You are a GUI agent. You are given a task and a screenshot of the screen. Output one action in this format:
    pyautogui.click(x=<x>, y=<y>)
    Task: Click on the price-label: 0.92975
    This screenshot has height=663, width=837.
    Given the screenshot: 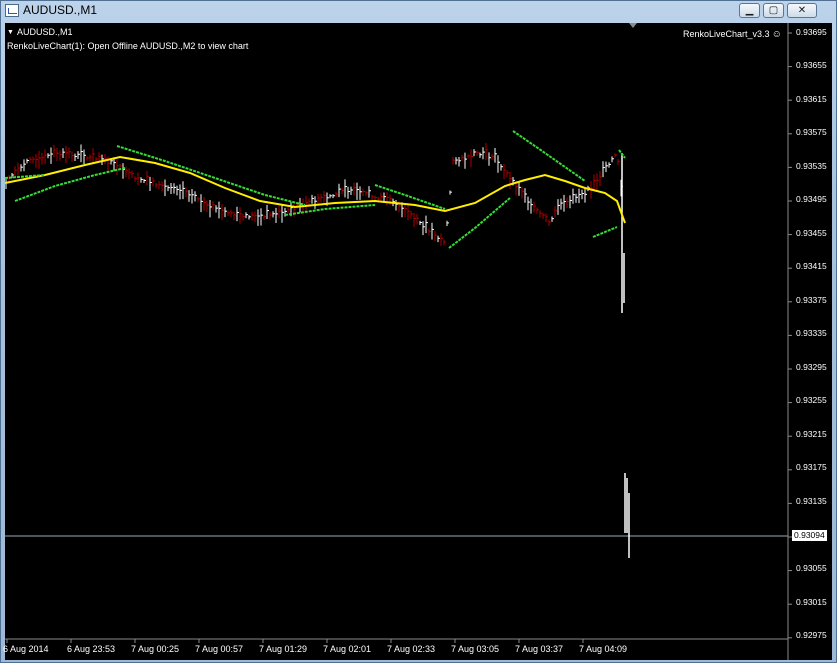 What is the action you would take?
    pyautogui.click(x=811, y=635)
    